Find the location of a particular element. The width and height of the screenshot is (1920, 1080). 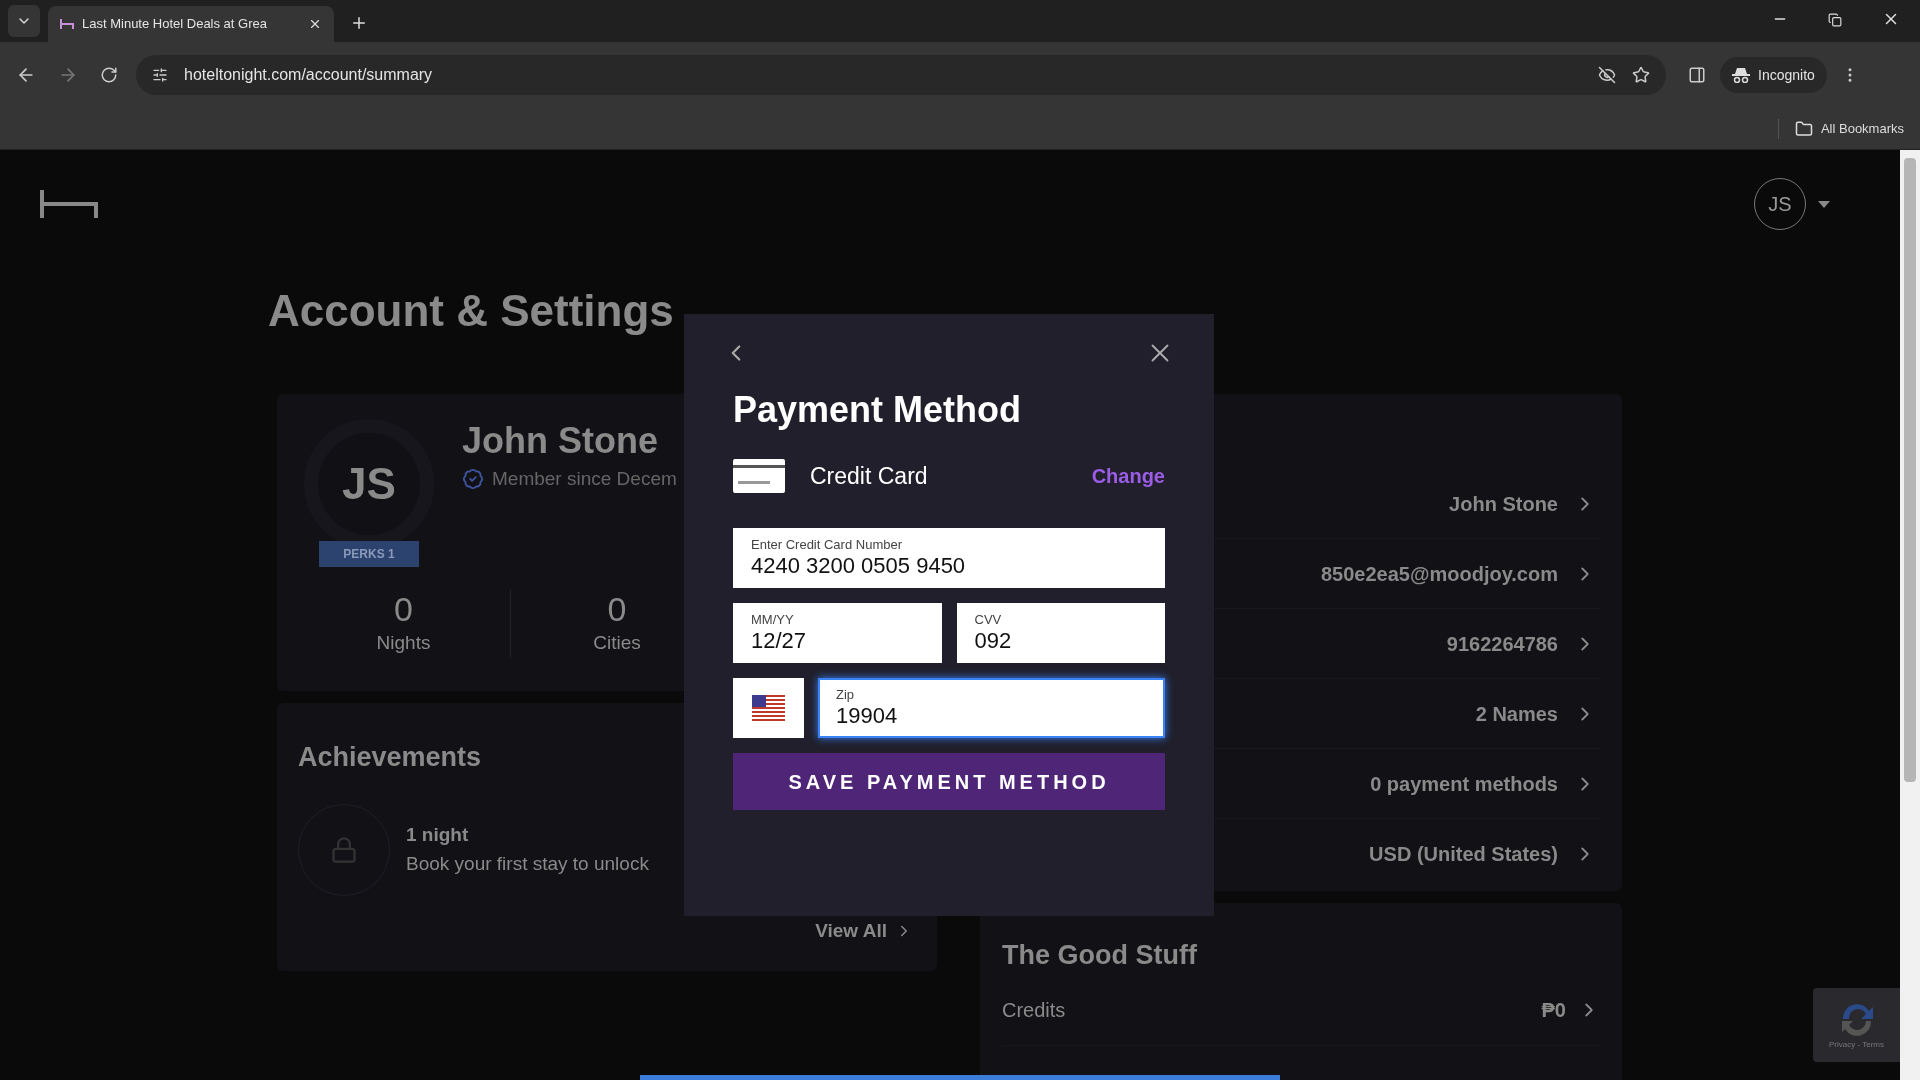

text-field: Enter Credit Card Number 4240 3200 0505 9450 is located at coordinates (949, 558).